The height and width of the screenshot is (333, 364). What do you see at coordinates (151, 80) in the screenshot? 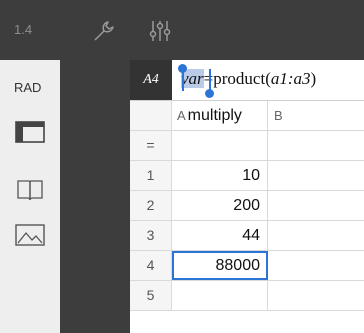
I see `cell-reference: A4` at bounding box center [151, 80].